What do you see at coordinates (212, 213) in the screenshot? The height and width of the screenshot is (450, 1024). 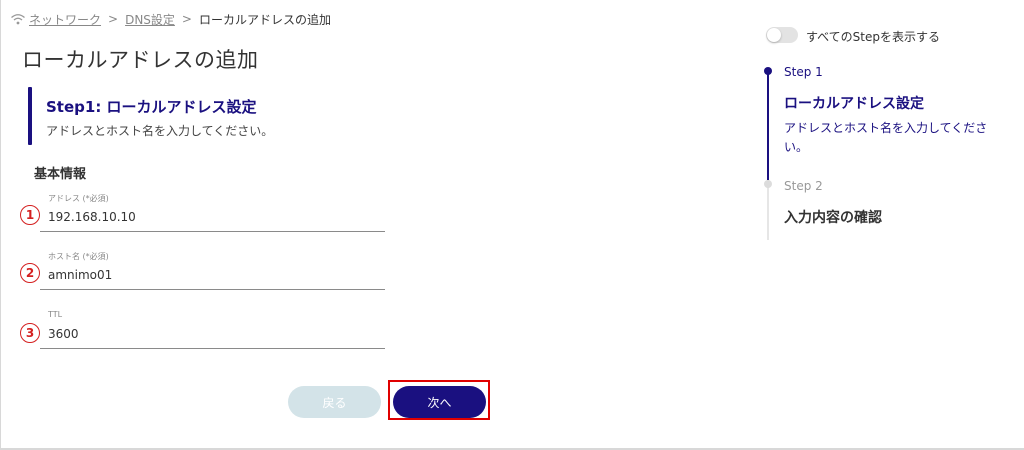 I see `address-field: アドレス (*必須) 192.168.10.10` at bounding box center [212, 213].